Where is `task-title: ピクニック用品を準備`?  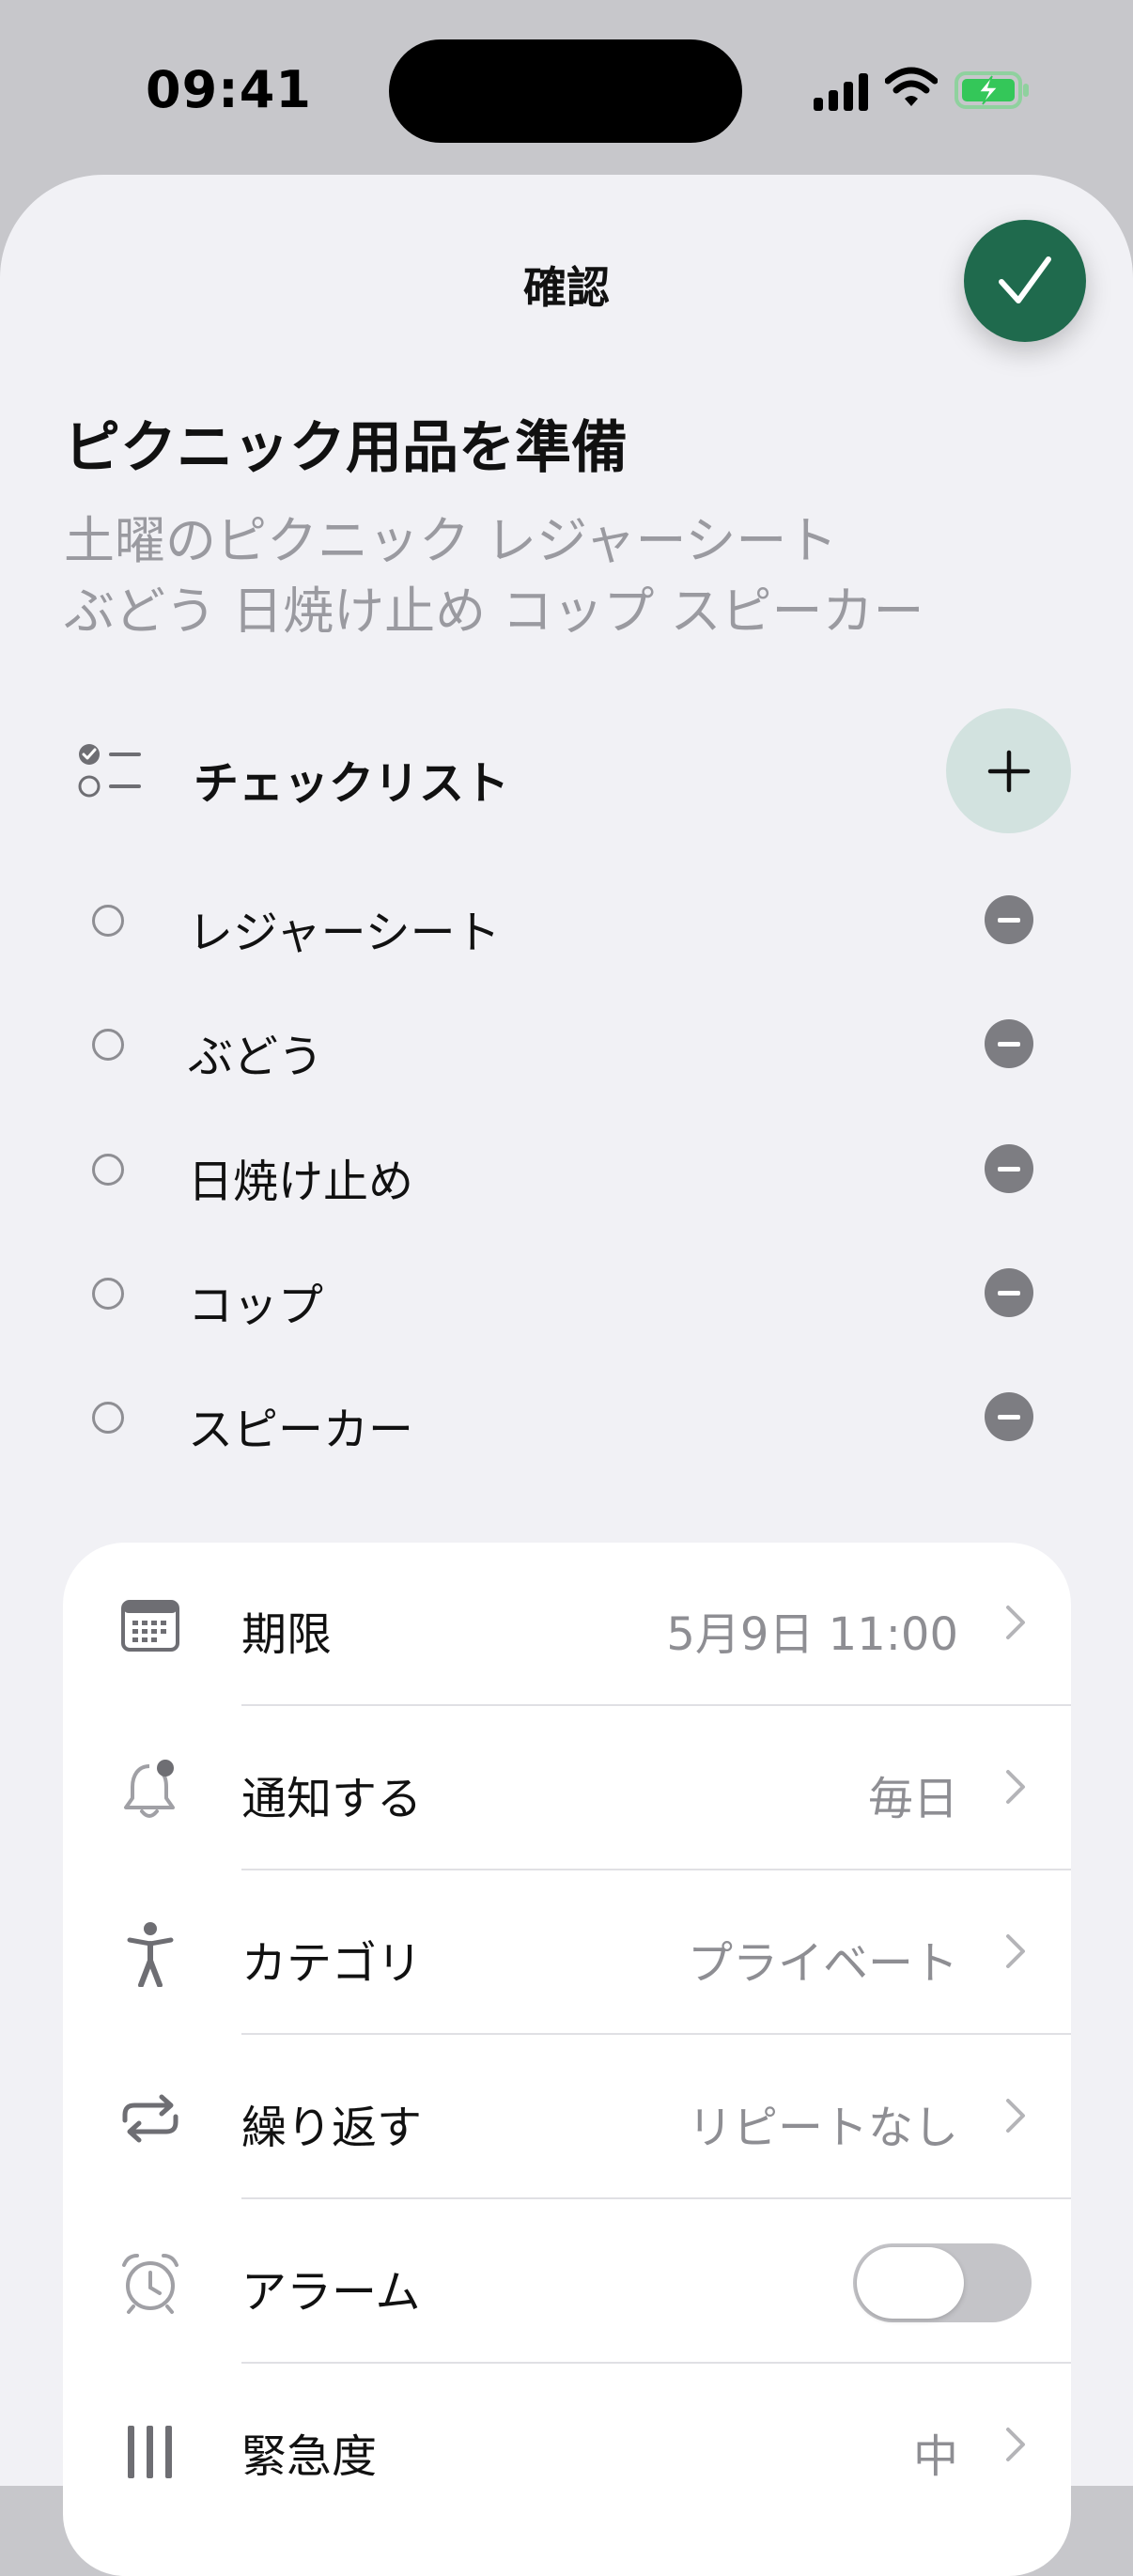
task-title: ピクニック用品を準備 is located at coordinates (346, 443).